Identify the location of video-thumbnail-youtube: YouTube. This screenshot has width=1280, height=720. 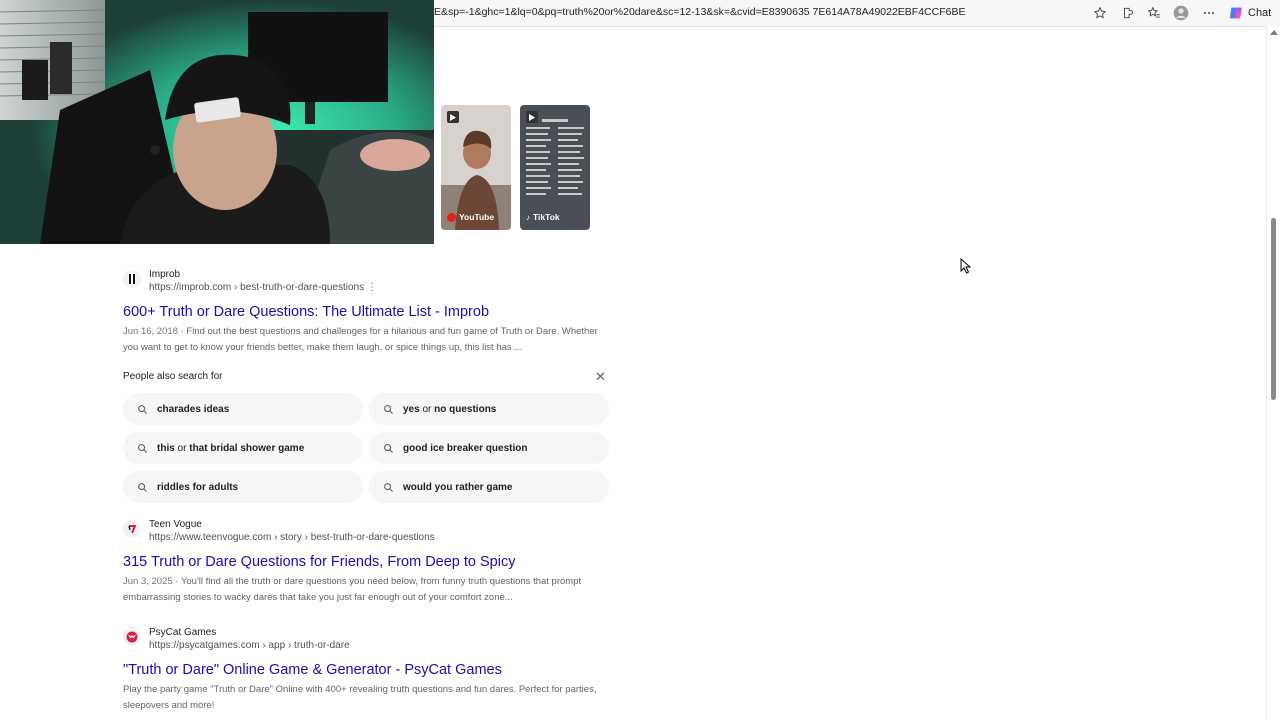
(476, 167).